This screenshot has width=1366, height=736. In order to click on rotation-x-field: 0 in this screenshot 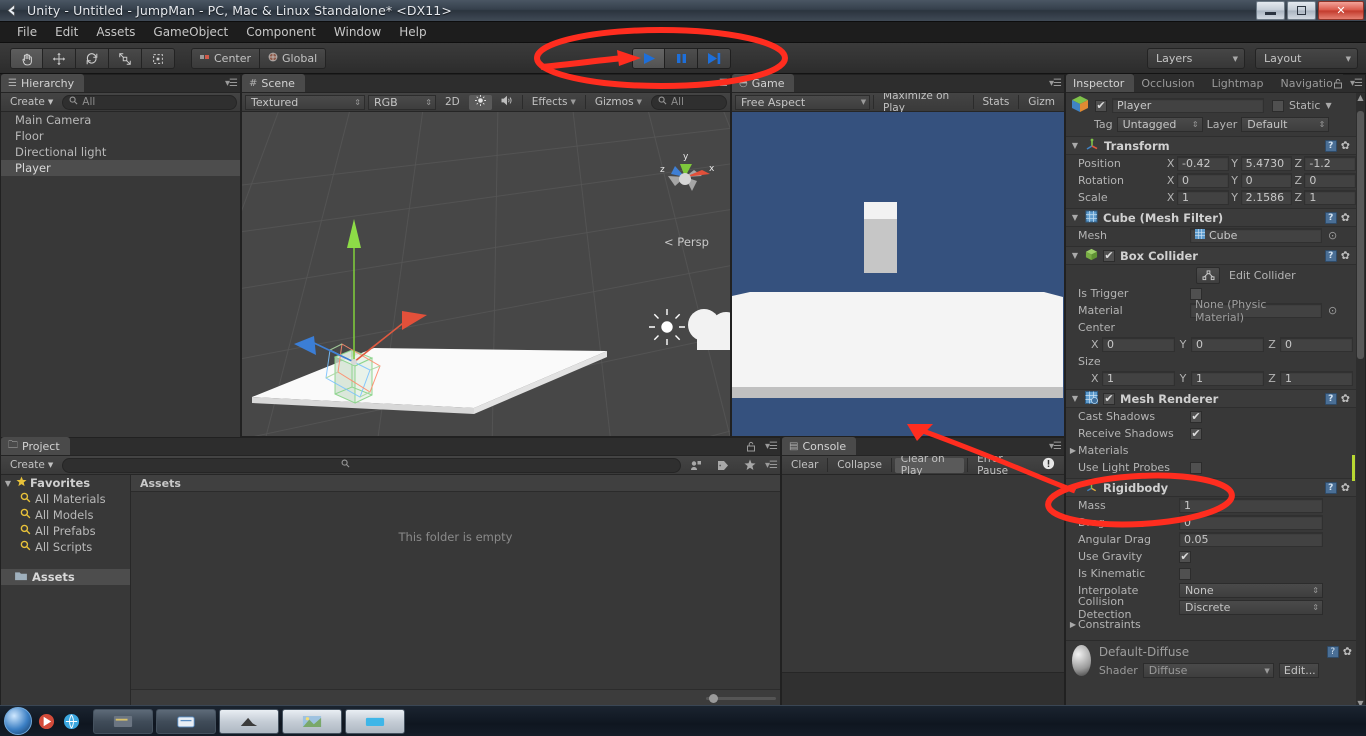, I will do `click(1203, 180)`.